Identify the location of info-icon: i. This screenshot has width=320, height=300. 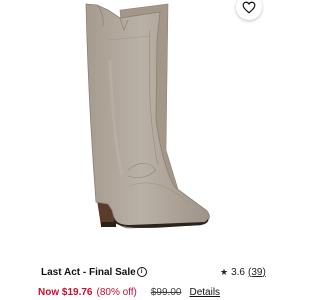
(141, 272).